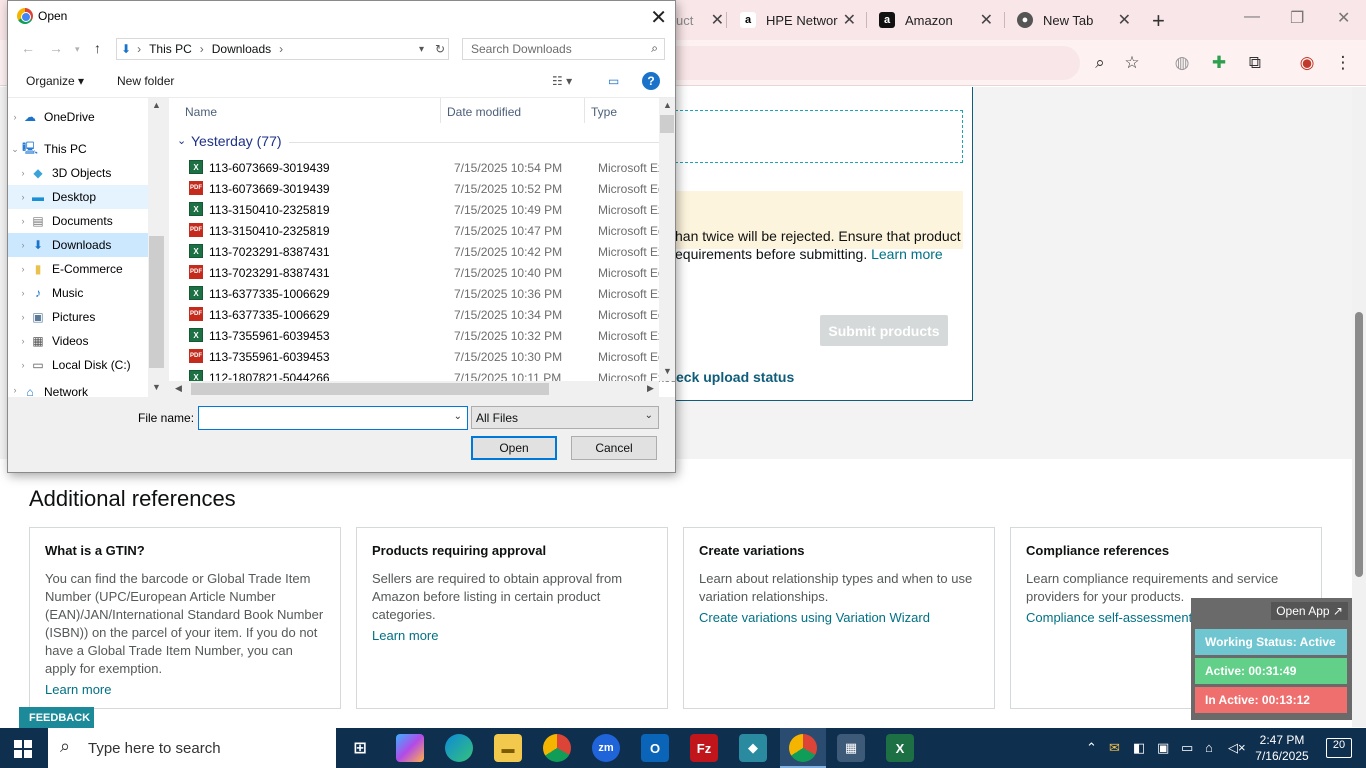 This screenshot has height=768, width=1366. Describe the element at coordinates (562, 81) in the screenshot. I see `view-options-icon: ☷ ▾` at that location.